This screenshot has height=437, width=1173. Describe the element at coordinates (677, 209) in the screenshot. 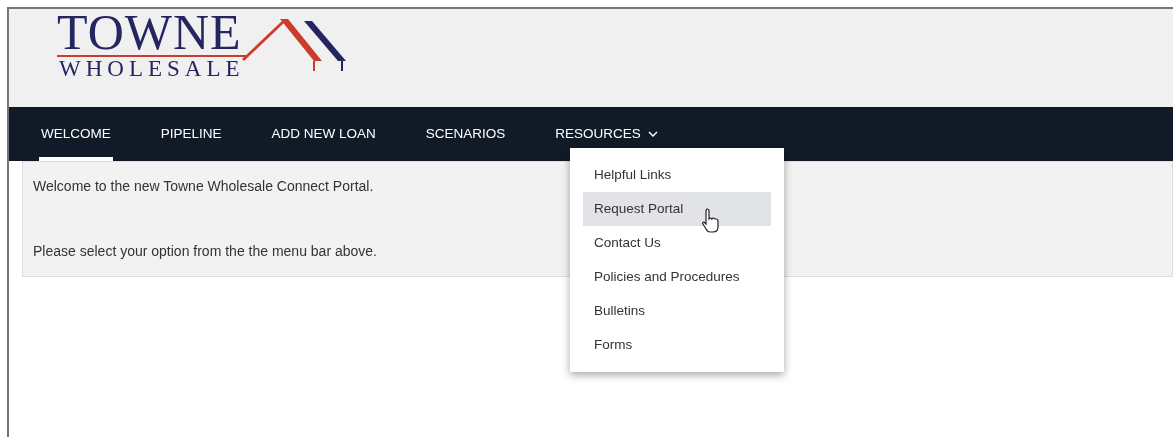

I see `menu-item: Request Portal` at that location.